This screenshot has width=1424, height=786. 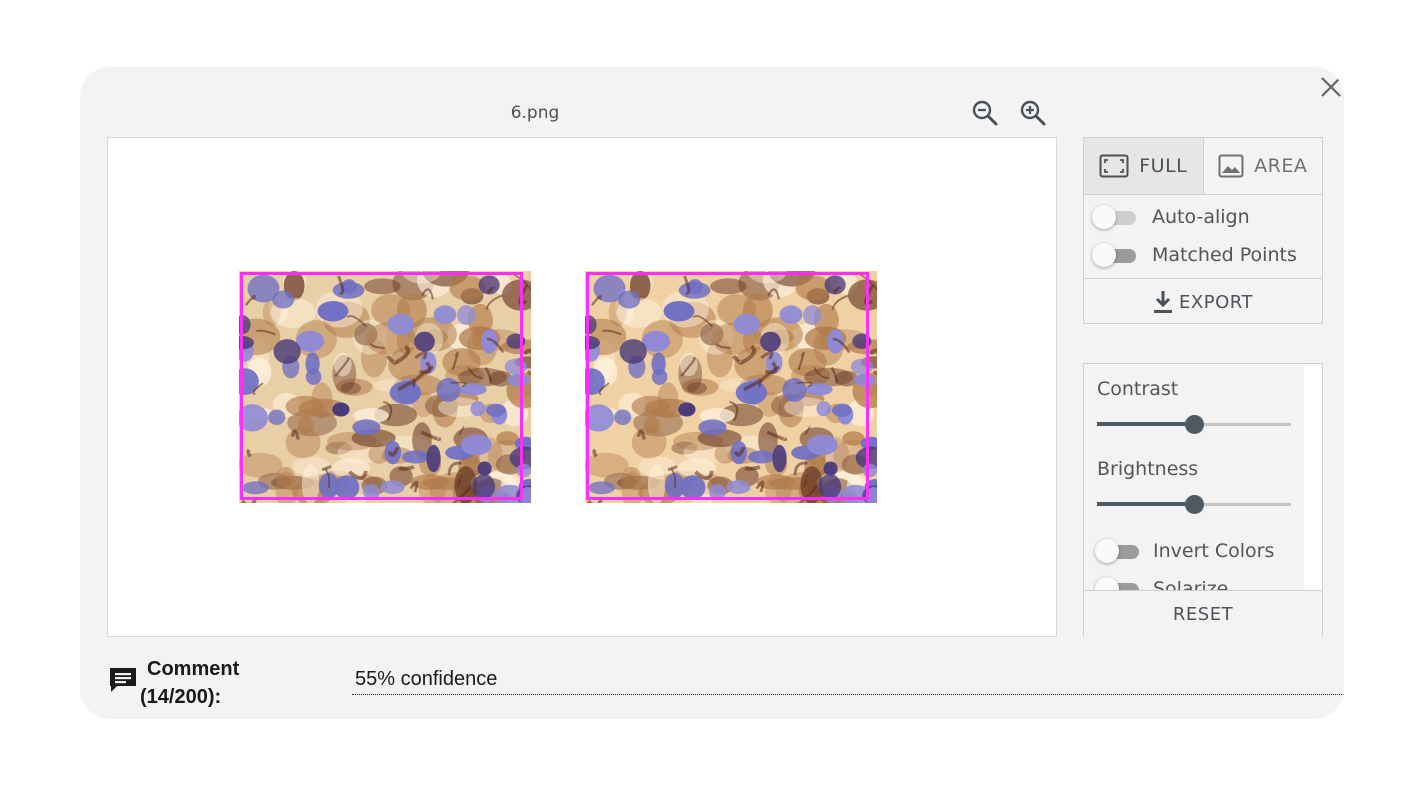 I want to click on tab-area: AREA, so click(x=1263, y=166).